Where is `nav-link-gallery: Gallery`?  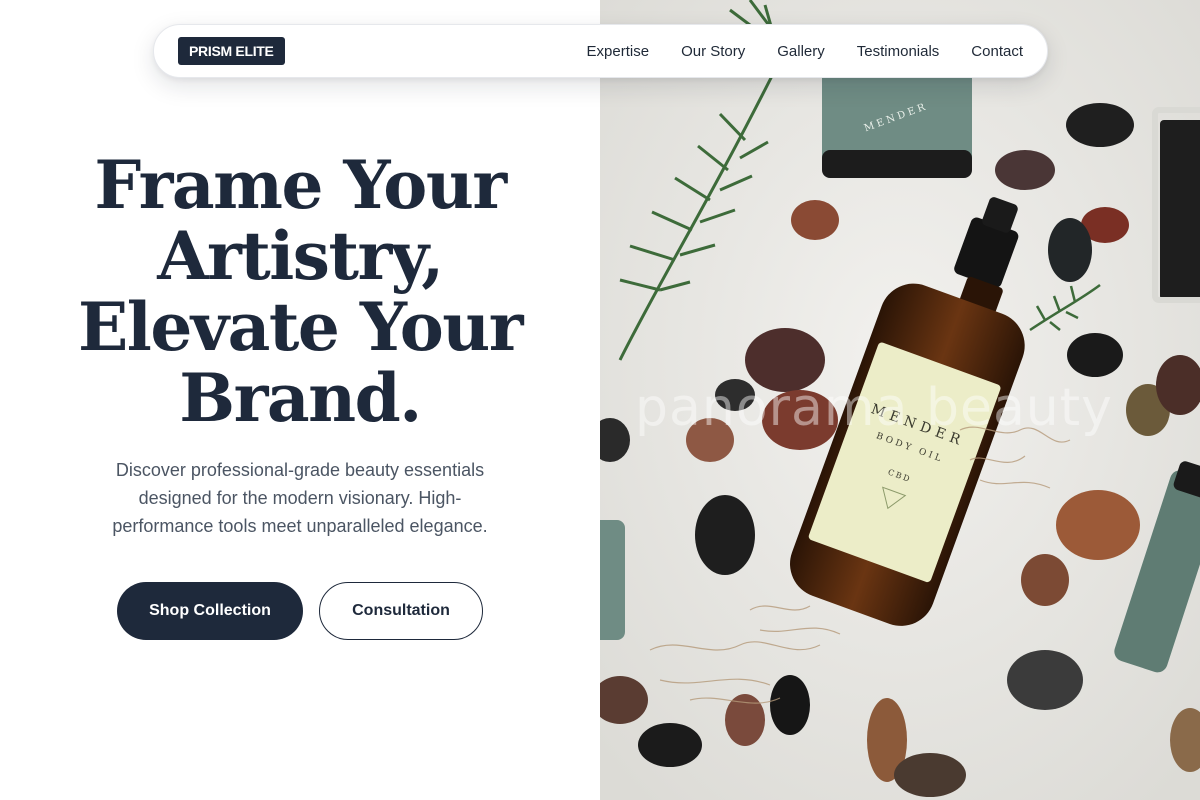
nav-link-gallery: Gallery is located at coordinates (801, 51).